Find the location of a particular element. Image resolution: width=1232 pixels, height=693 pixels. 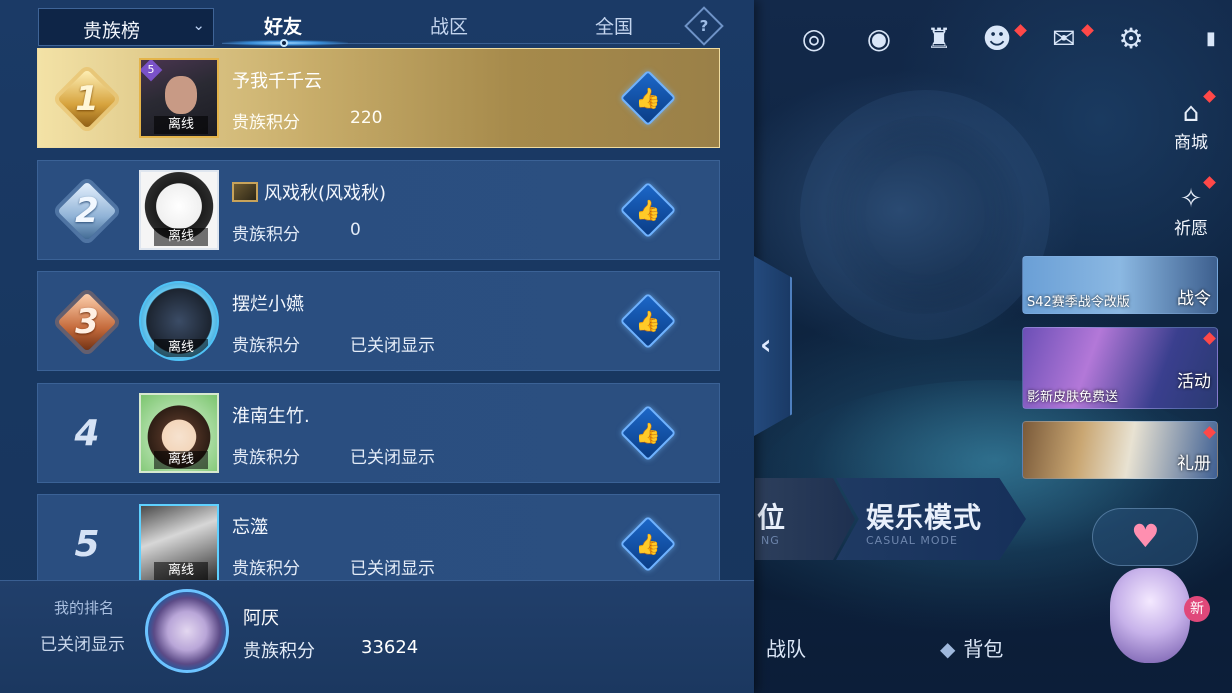

dropdown-label: 贵族榜 is located at coordinates (112, 31).